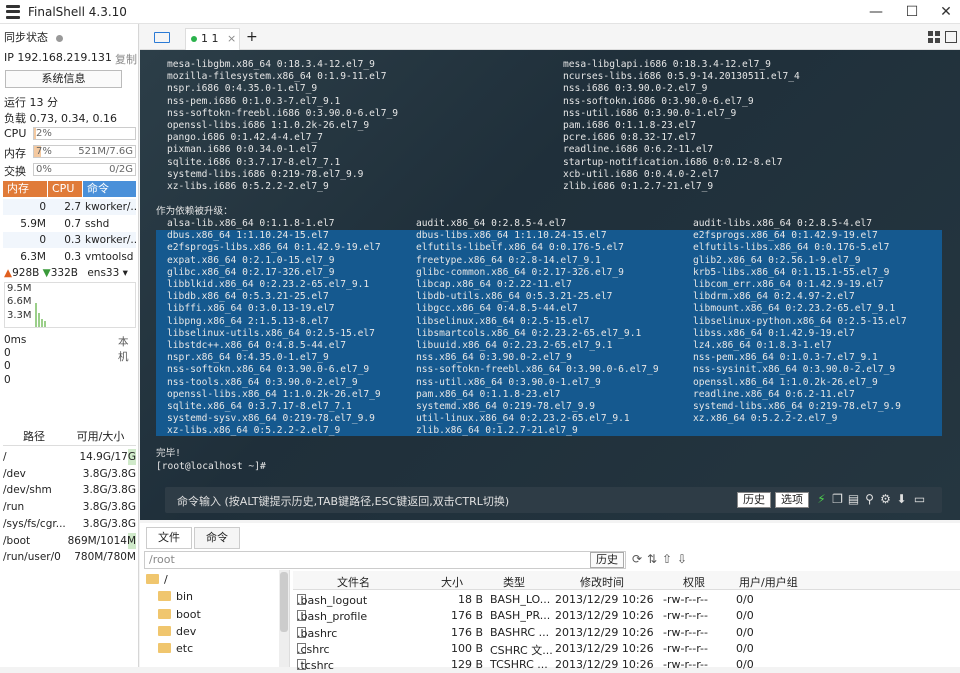 This screenshot has width=960, height=673. I want to click on process-table-header: 内存 CPU 命令, so click(69, 189).